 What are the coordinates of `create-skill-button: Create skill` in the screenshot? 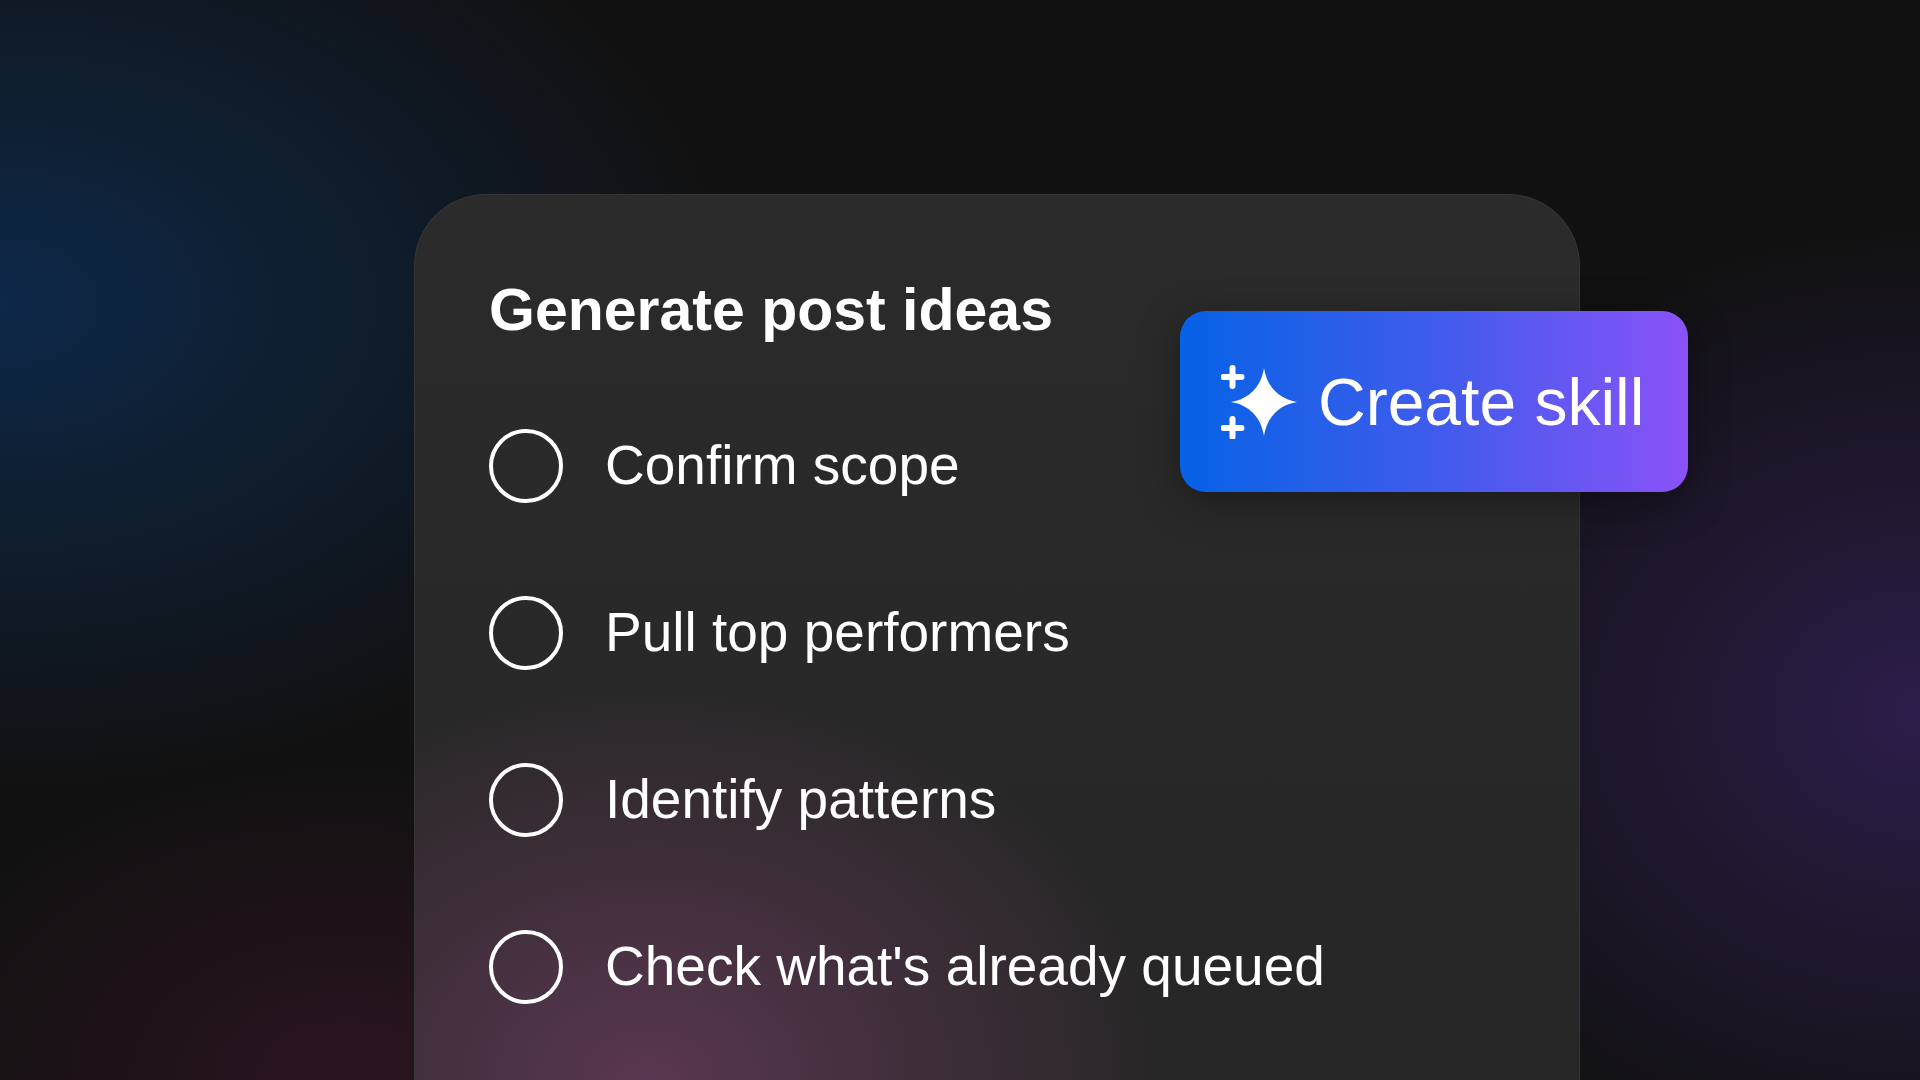 It's located at (1434, 401).